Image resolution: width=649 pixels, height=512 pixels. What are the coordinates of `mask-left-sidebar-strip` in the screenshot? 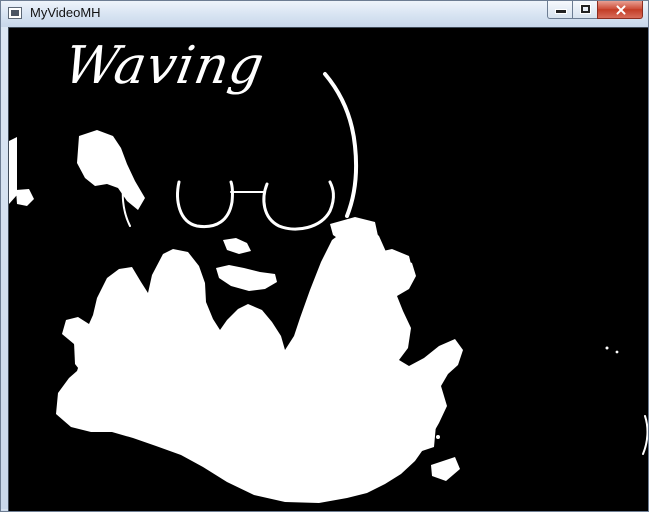 It's located at (13, 170).